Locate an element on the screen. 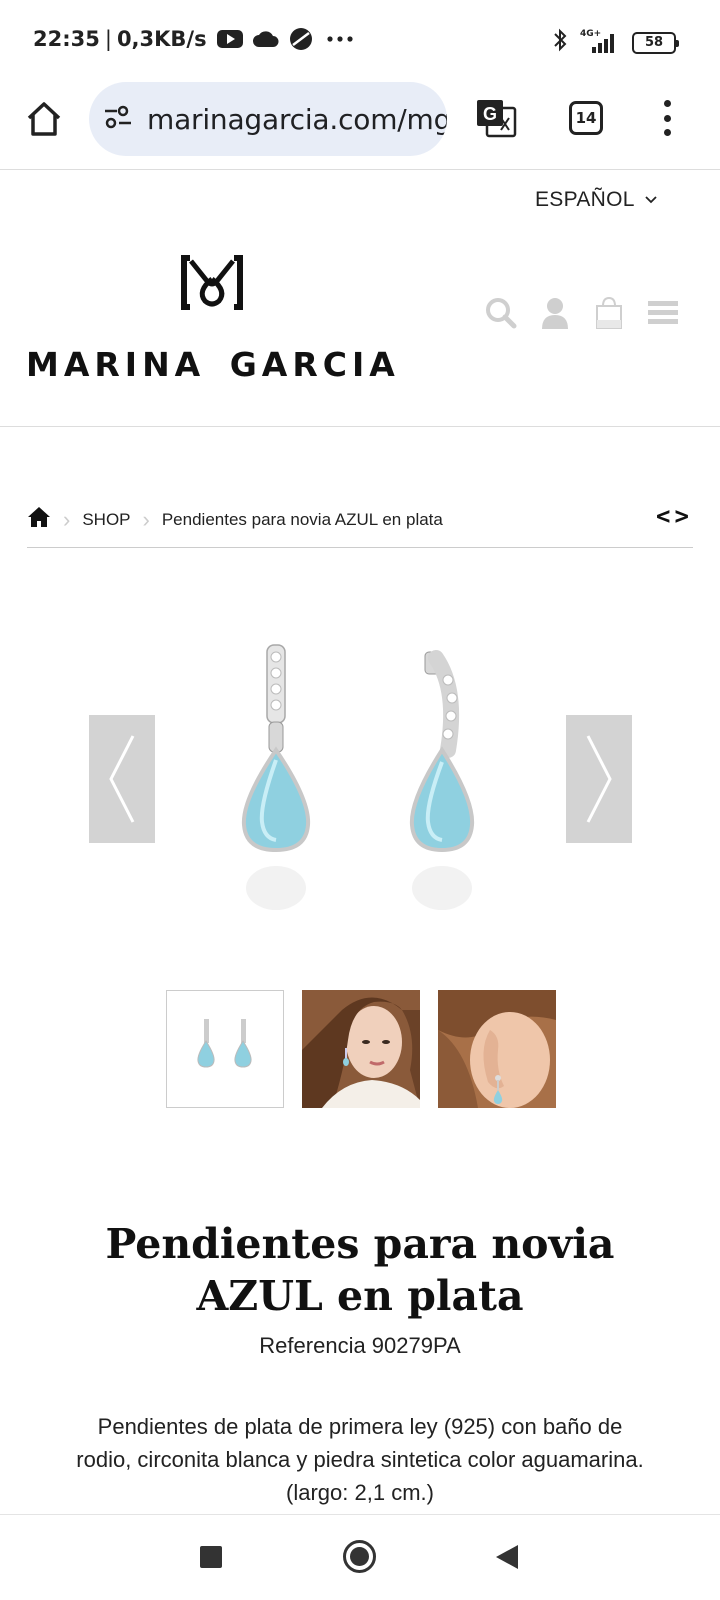 The image size is (720, 1600). youtube-icon is located at coordinates (229, 39).